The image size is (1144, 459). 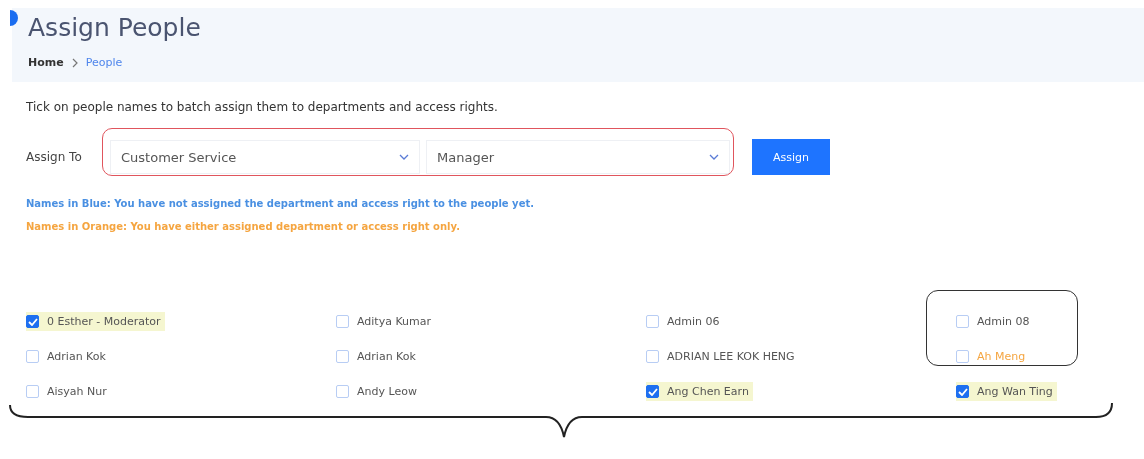 I want to click on page-title: Assign People, so click(x=115, y=28).